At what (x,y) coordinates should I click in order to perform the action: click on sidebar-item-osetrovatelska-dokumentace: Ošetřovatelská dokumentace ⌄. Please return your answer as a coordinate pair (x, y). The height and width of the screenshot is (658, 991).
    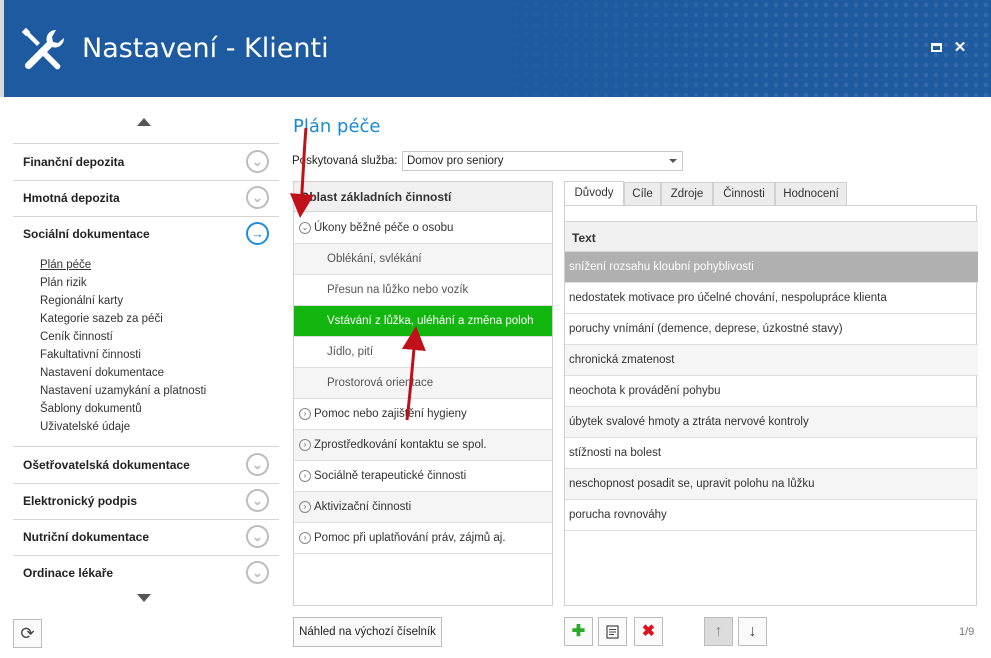
    Looking at the image, I should click on (146, 465).